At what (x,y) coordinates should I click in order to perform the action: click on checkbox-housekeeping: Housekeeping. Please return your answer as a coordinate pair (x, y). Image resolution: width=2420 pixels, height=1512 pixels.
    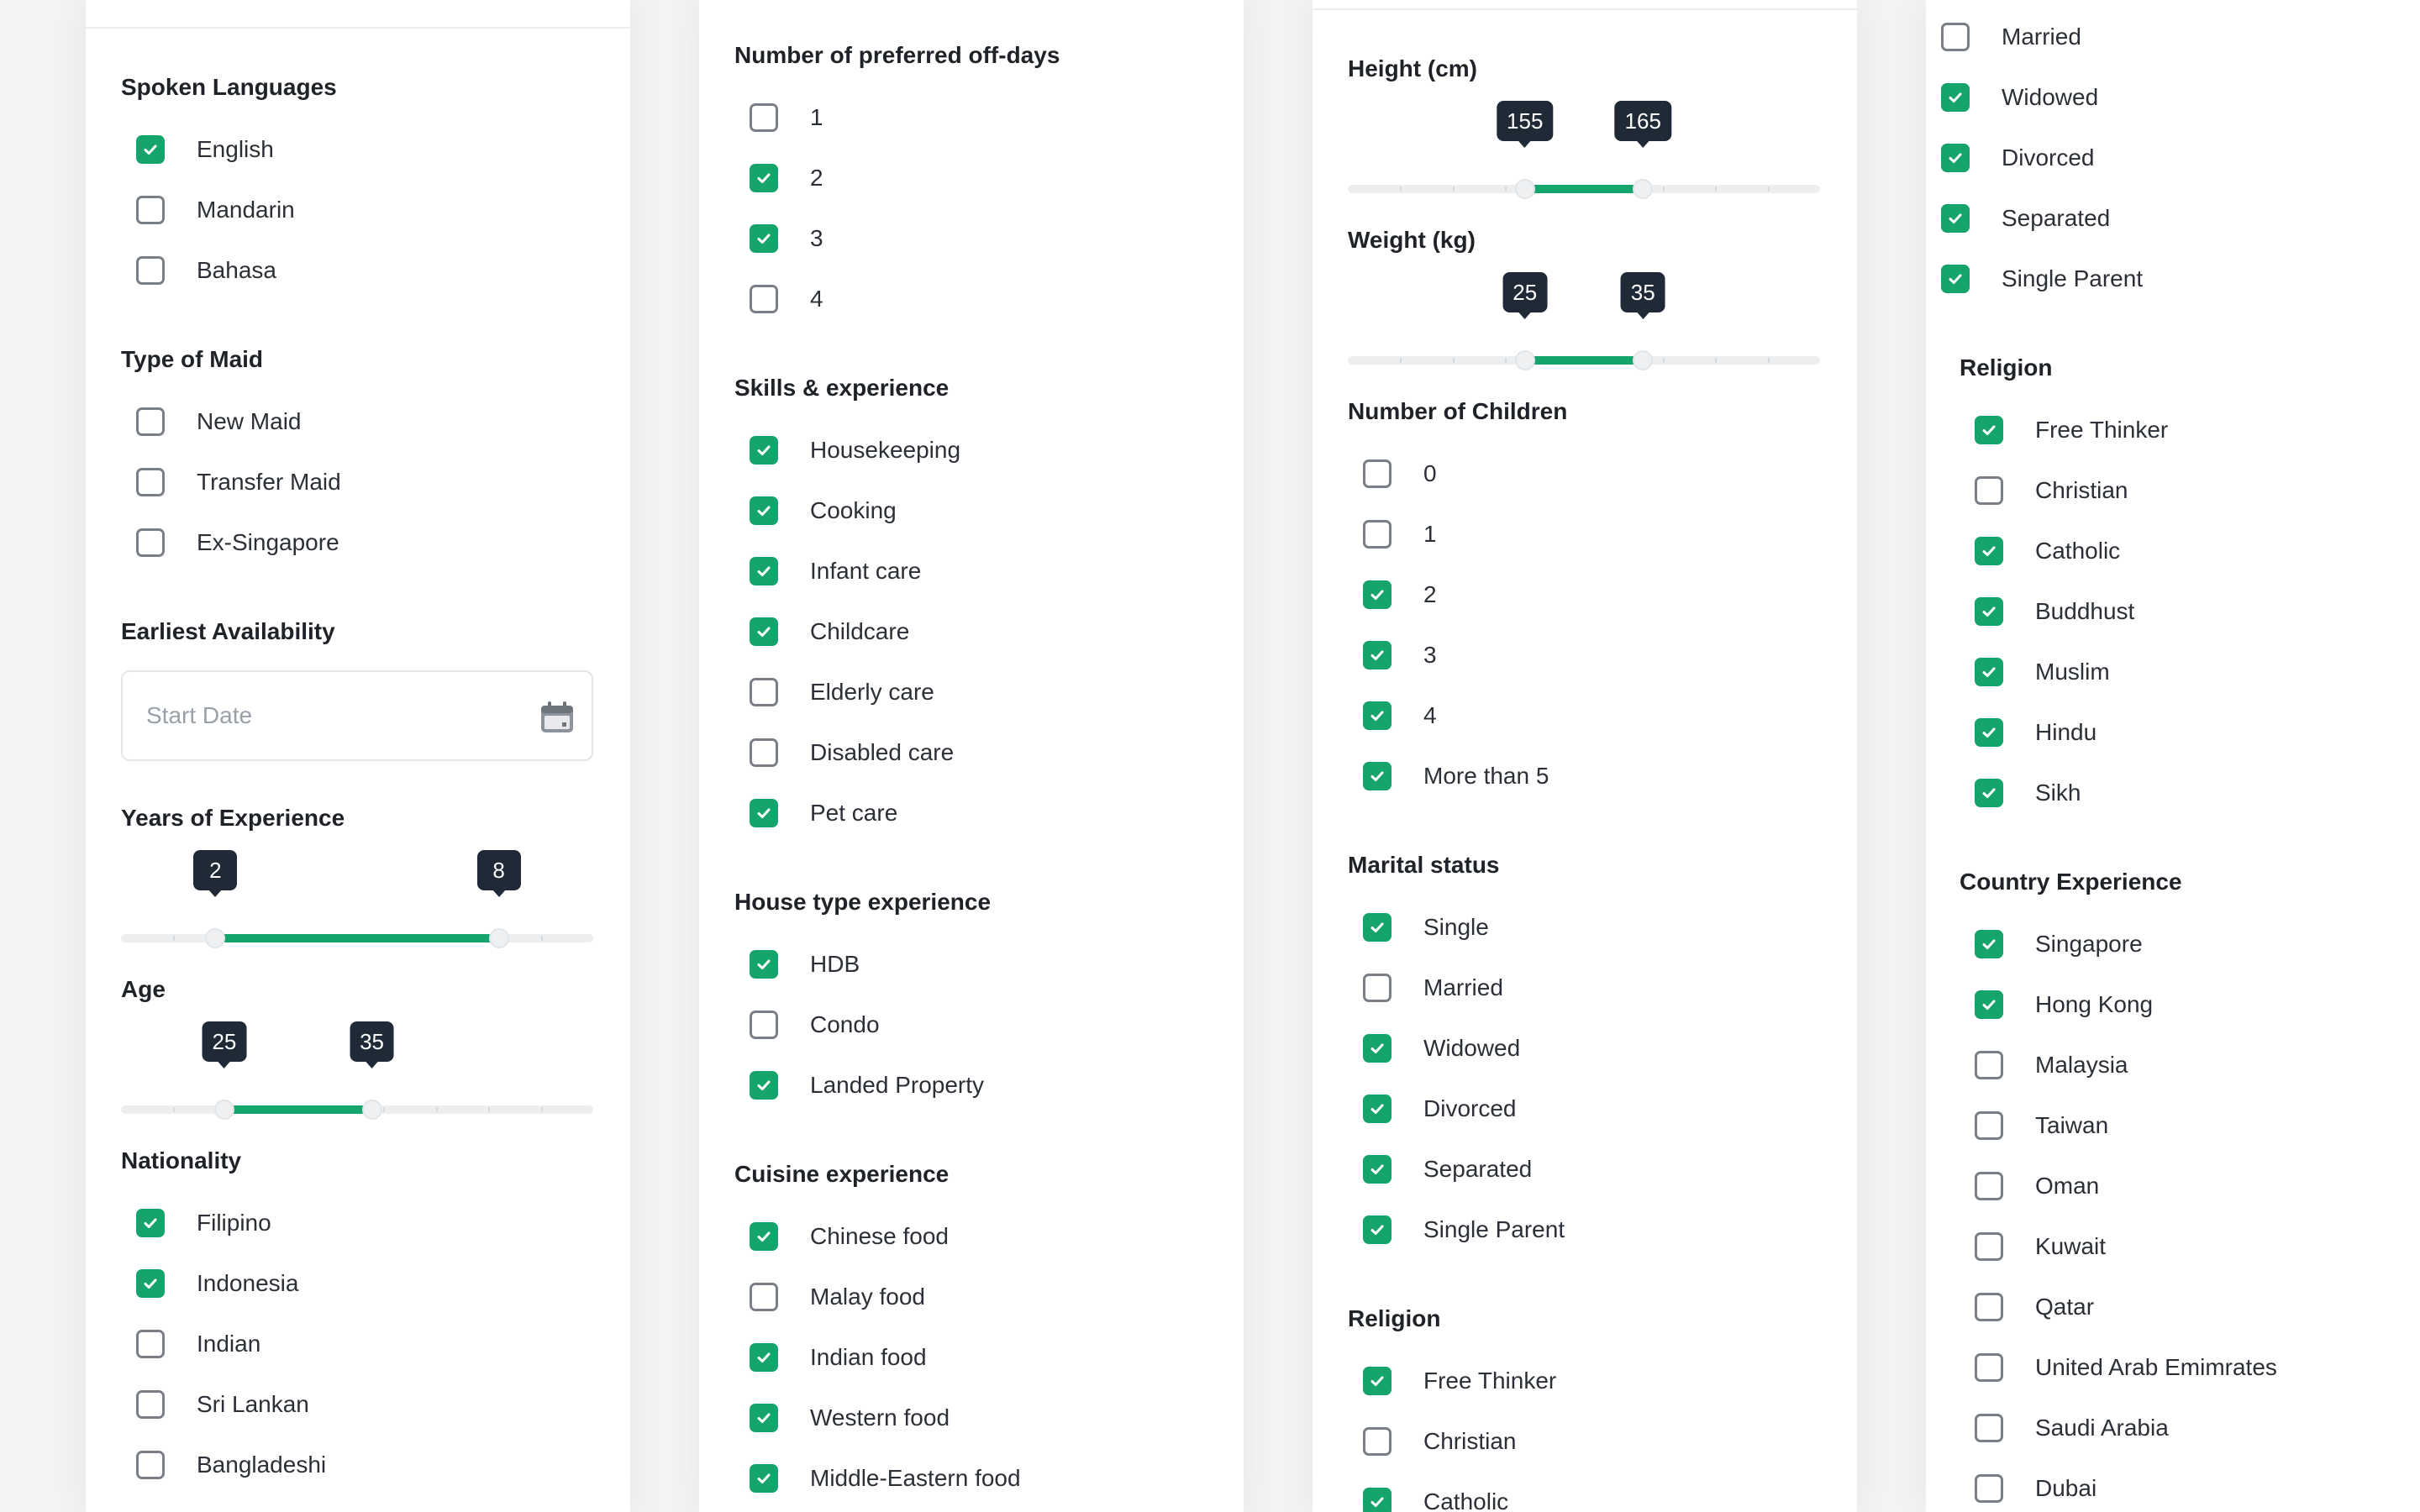
    Looking at the image, I should click on (855, 450).